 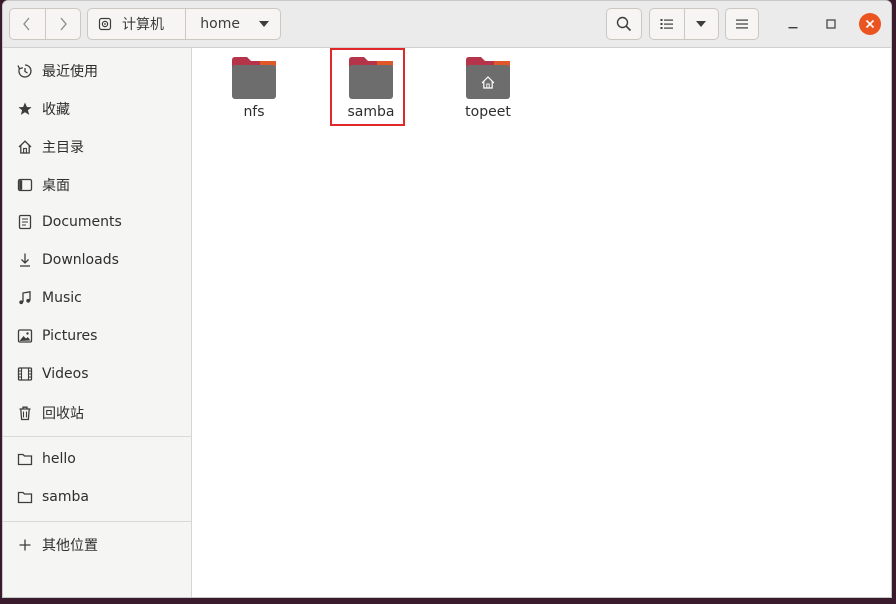 I want to click on minimize-icon, so click(x=793, y=28).